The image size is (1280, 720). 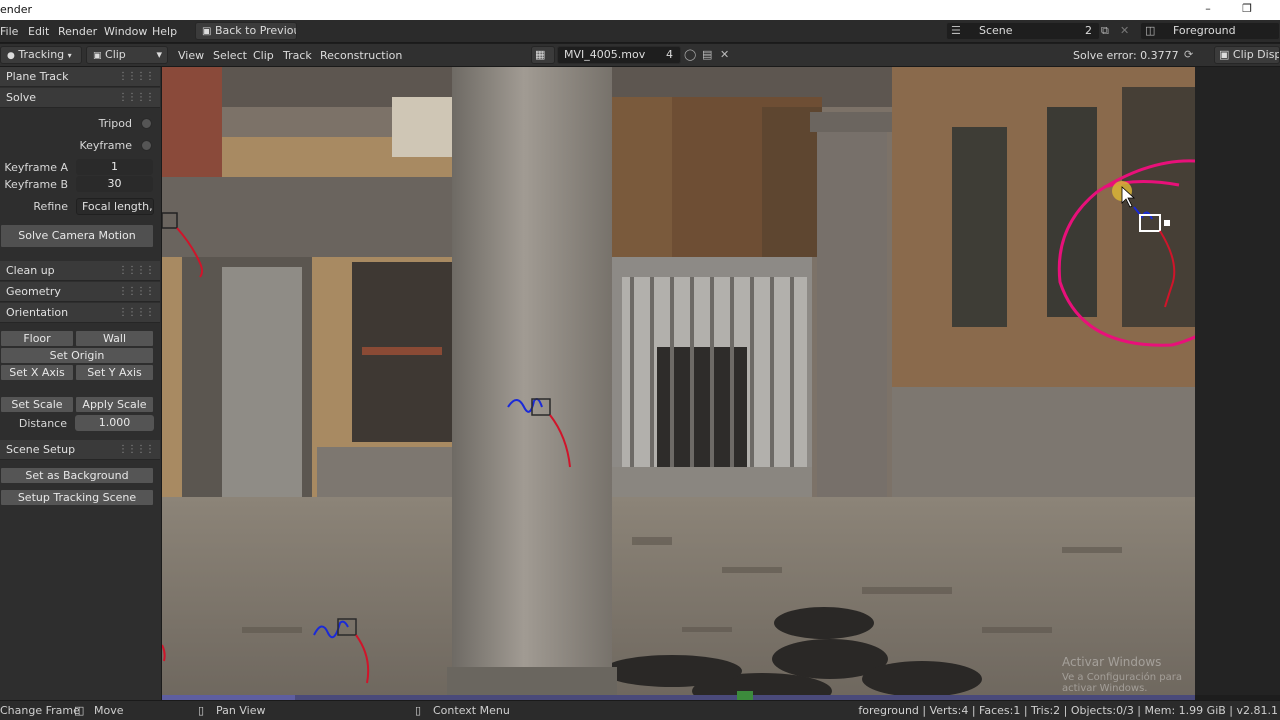 What do you see at coordinates (77, 236) in the screenshot?
I see `solve-camera-motion-button: Solve Camera Motion` at bounding box center [77, 236].